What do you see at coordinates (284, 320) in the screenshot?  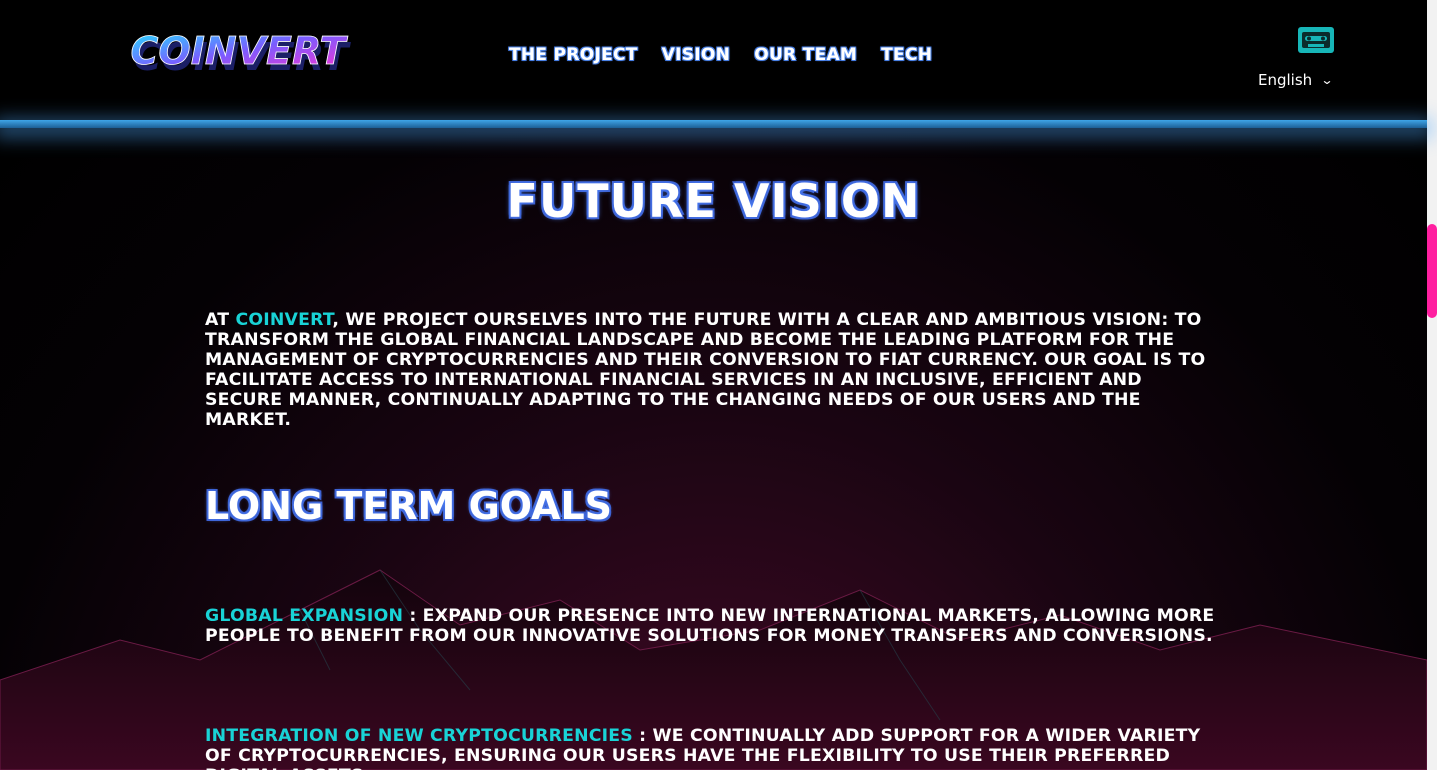 I see `brand-highlight: COINVERT` at bounding box center [284, 320].